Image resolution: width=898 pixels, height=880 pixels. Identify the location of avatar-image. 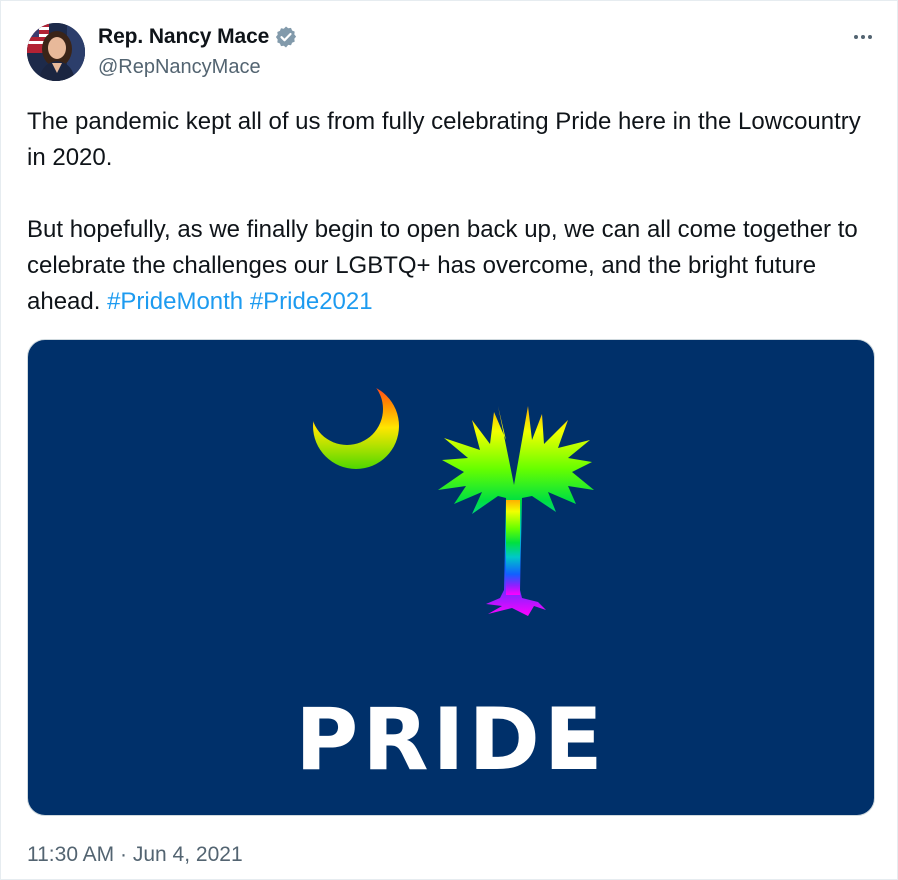
(56, 52).